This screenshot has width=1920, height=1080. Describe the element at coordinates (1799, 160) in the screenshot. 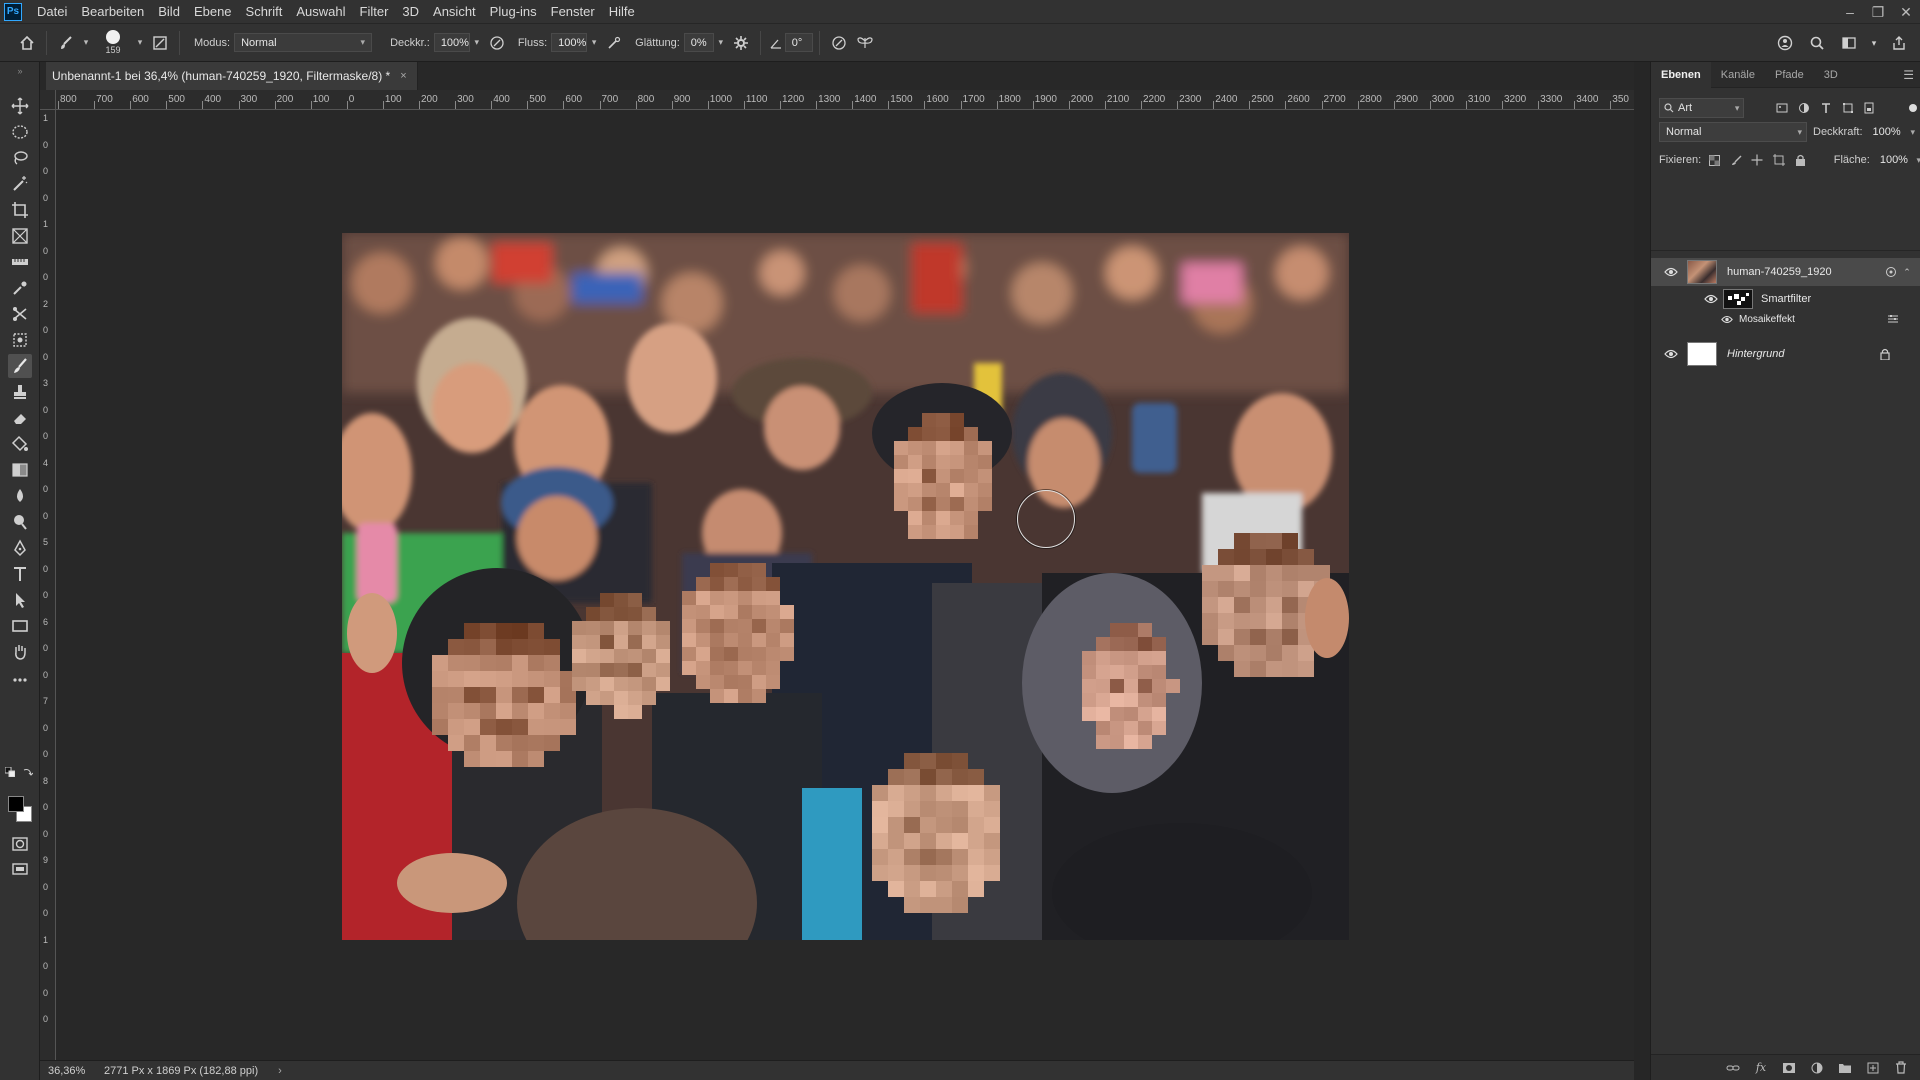

I see `lock-all-icon` at that location.